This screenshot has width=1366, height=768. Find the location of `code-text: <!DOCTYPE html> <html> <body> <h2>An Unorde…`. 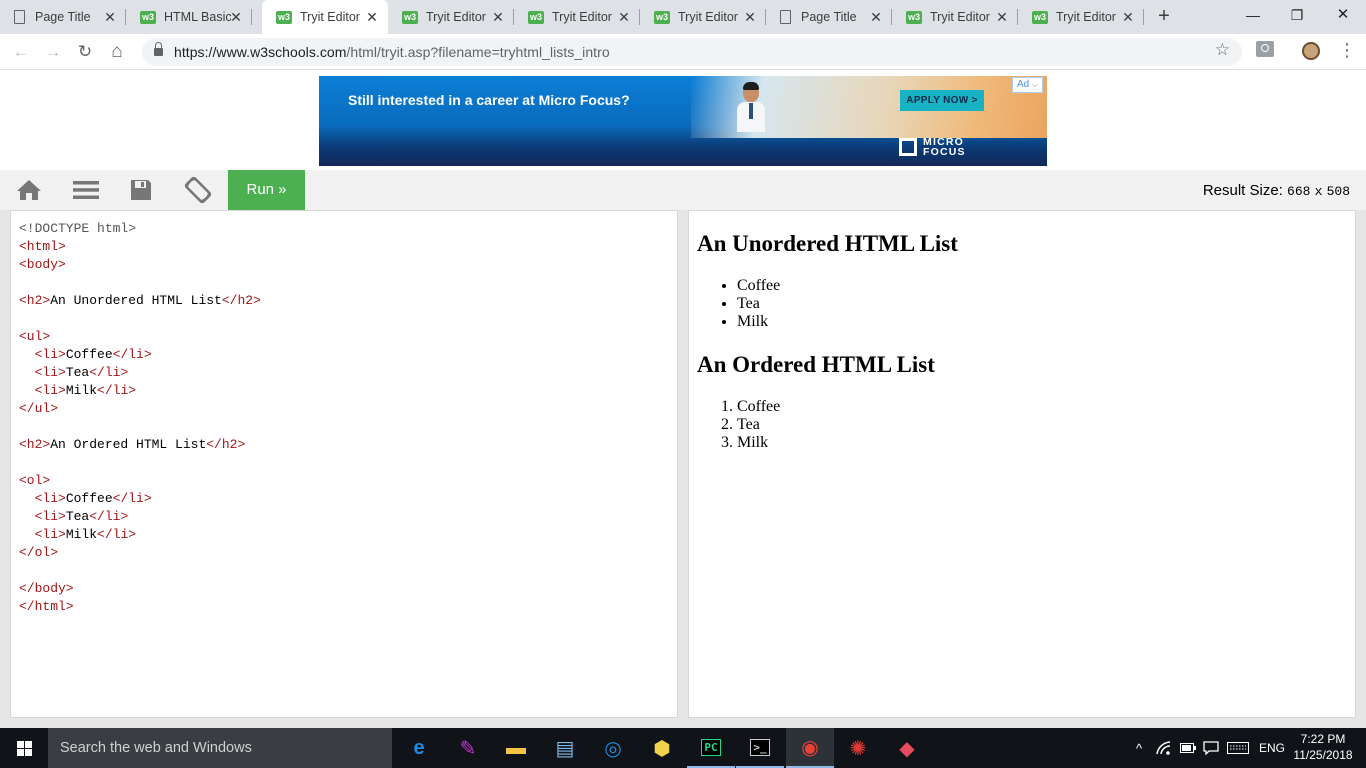

code-text: <!DOCTYPE html> <html> <body> <h2>An Unorde… is located at coordinates (140, 418).